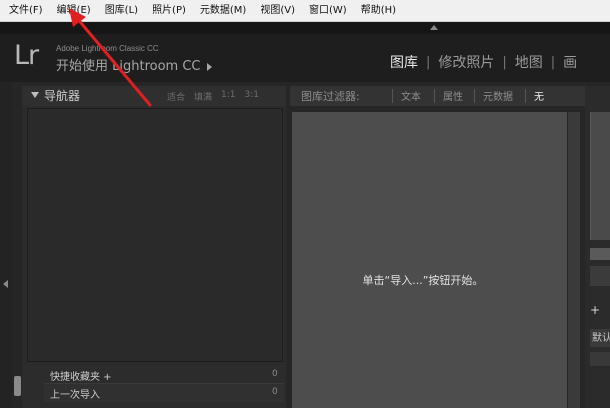 Image resolution: width=610 pixels, height=408 pixels. Describe the element at coordinates (574, 260) in the screenshot. I see `grid-scrollbar` at that location.